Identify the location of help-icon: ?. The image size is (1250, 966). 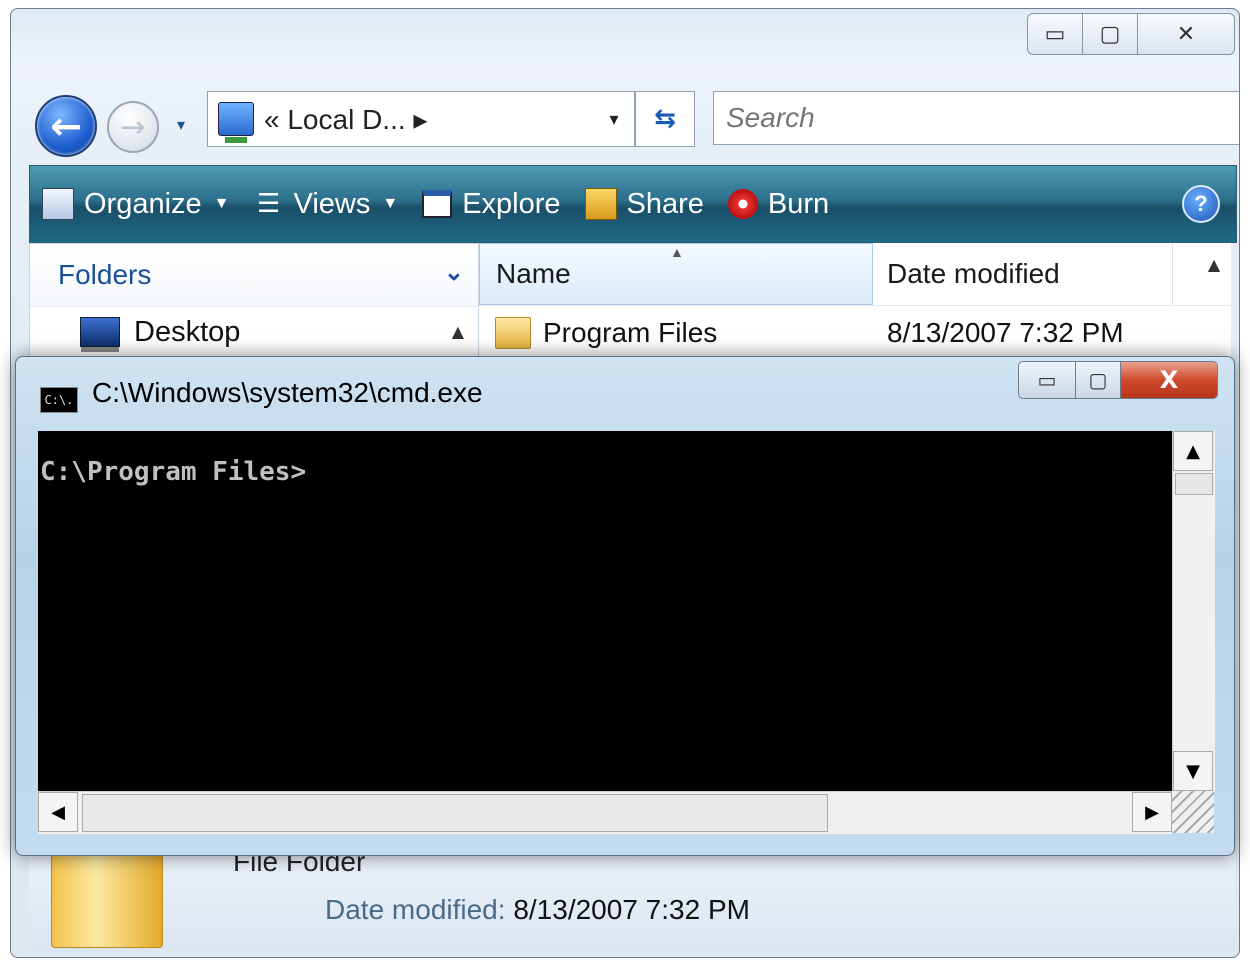
(1201, 203).